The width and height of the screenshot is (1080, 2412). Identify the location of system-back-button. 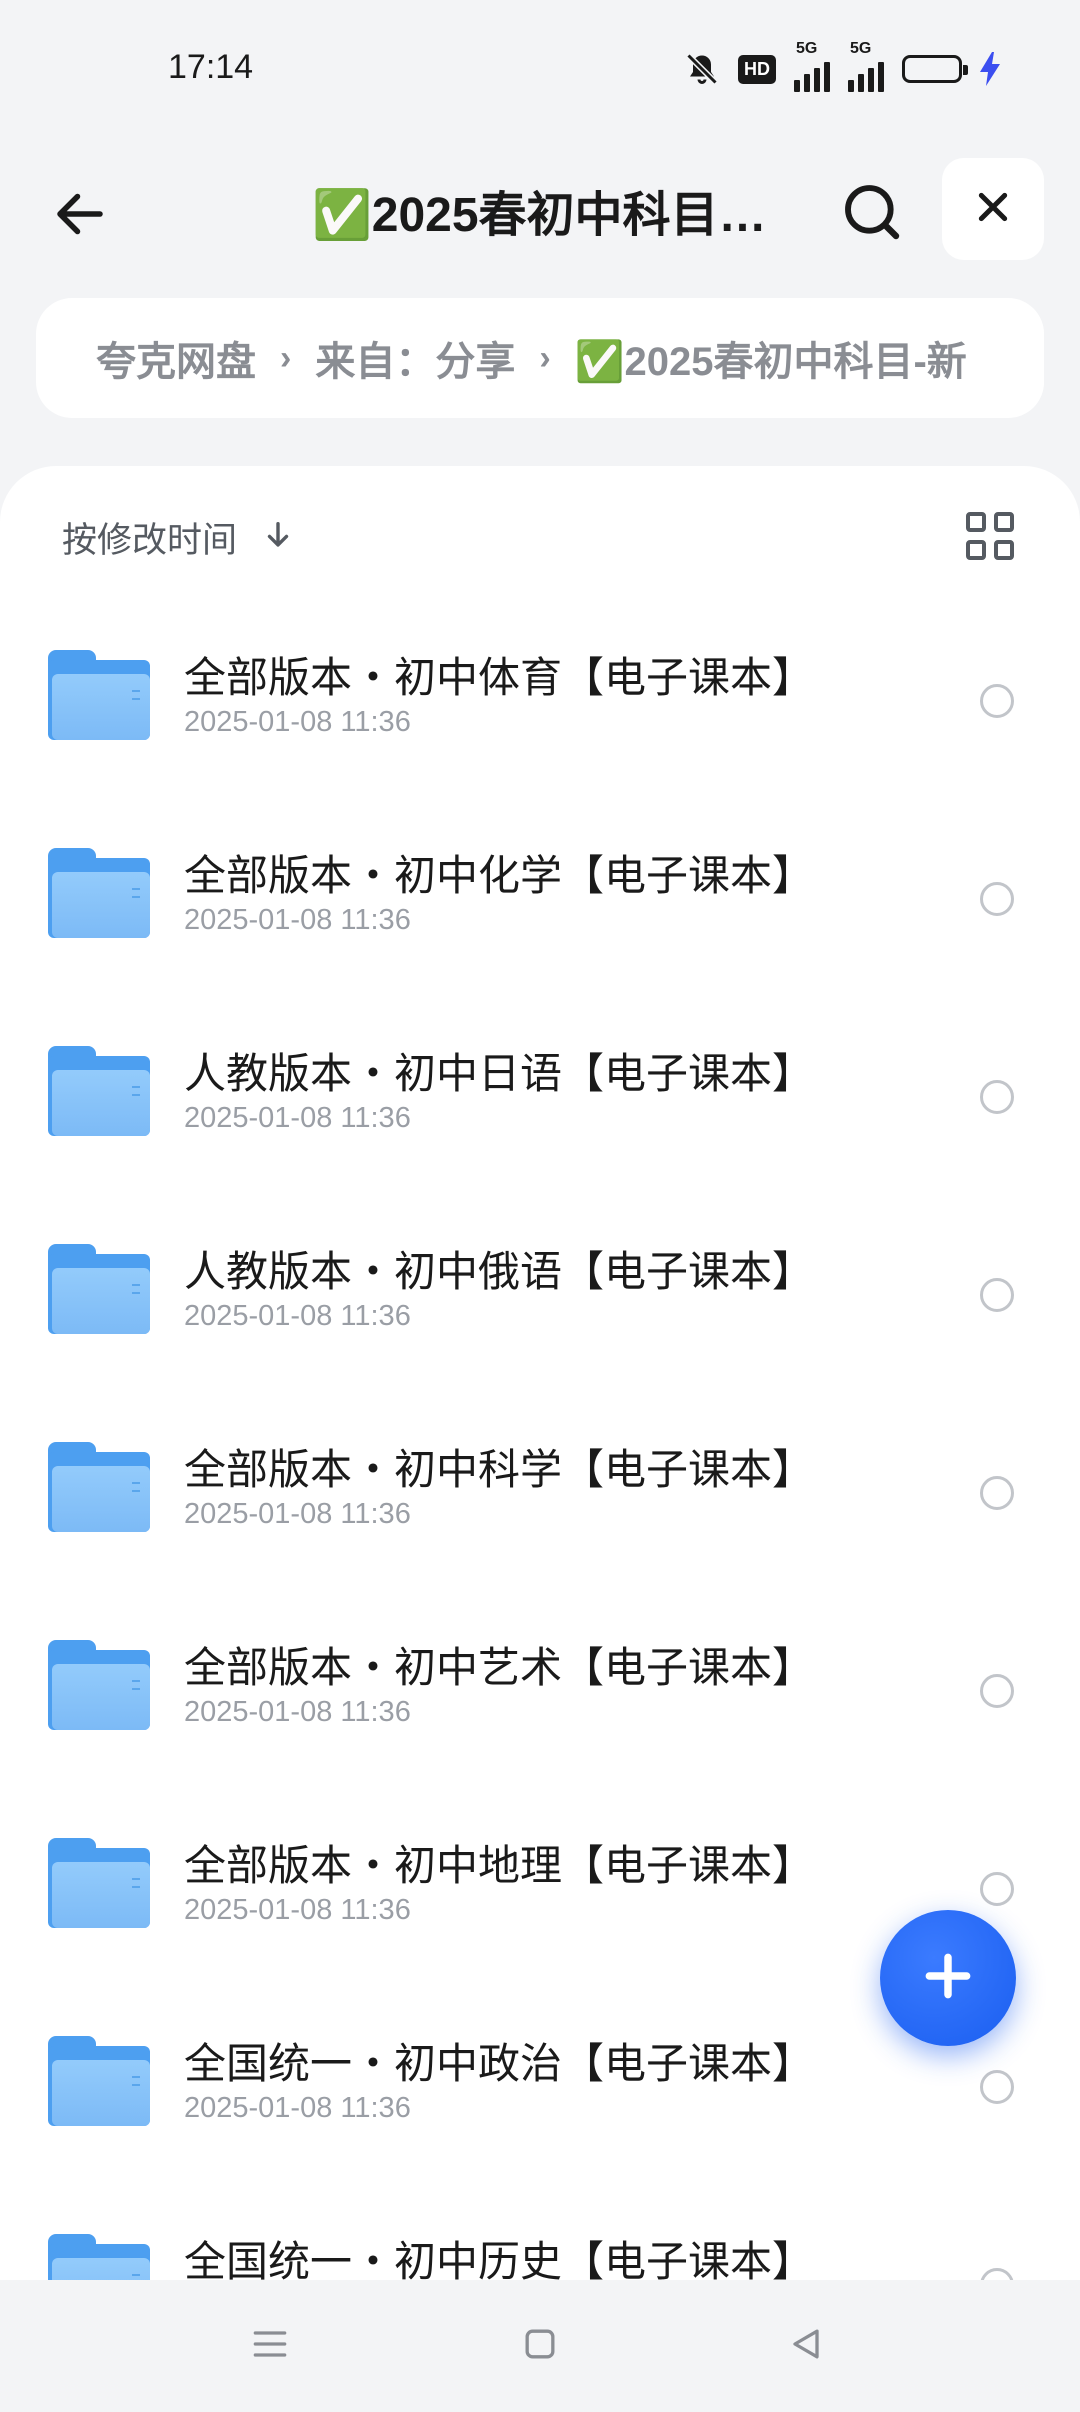
(806, 2346).